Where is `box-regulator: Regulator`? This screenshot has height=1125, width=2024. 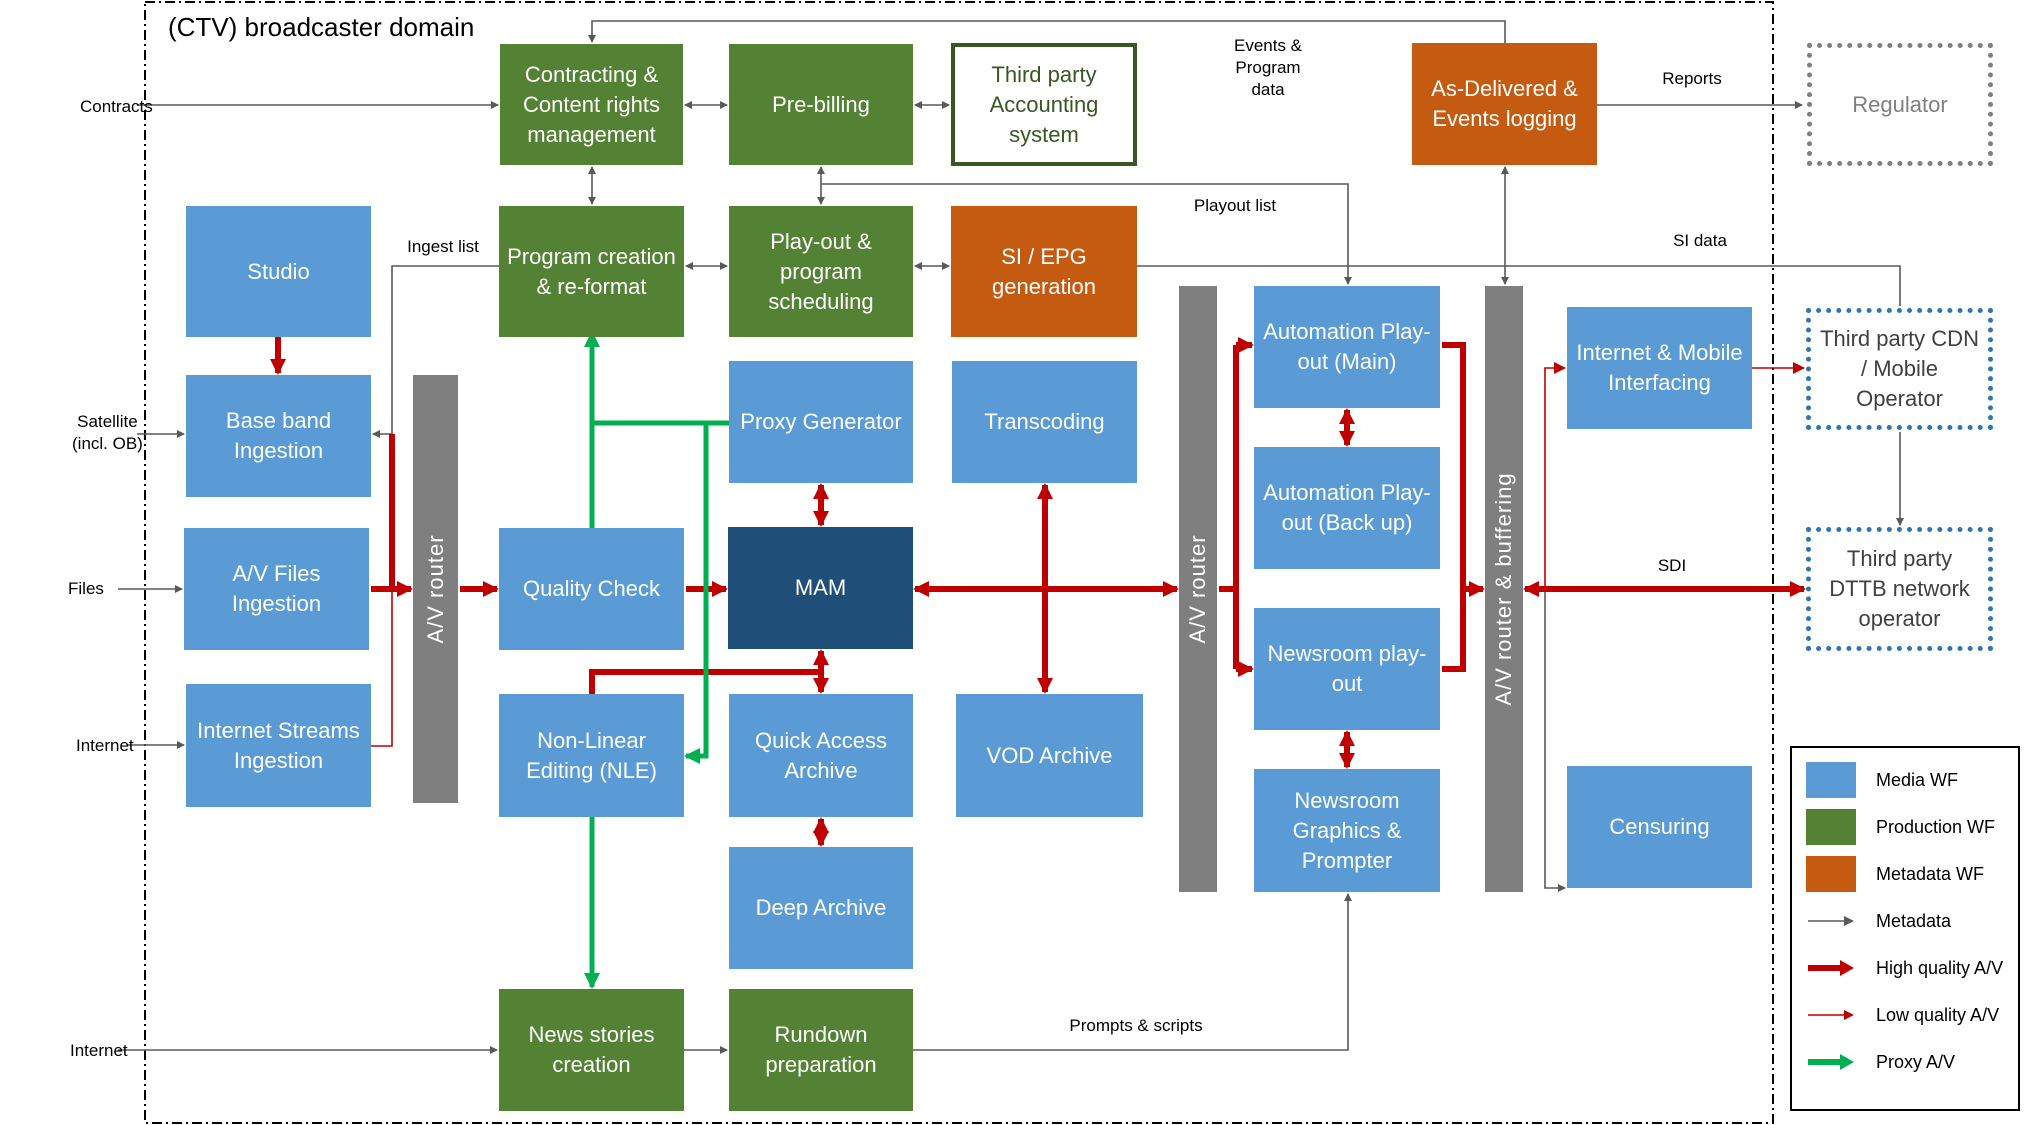
box-regulator: Regulator is located at coordinates (1900, 104).